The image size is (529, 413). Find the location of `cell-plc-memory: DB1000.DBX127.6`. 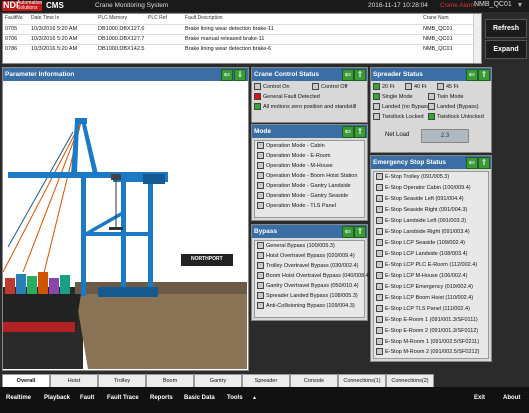

cell-plc-memory: DB1000.DBX127.6 is located at coordinates (121, 29).